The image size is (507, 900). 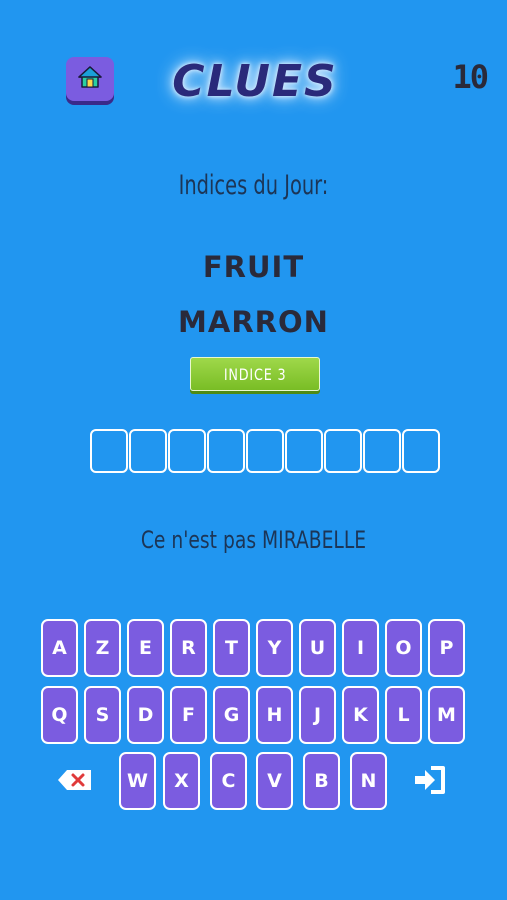 What do you see at coordinates (231, 648) in the screenshot?
I see `key-t: T` at bounding box center [231, 648].